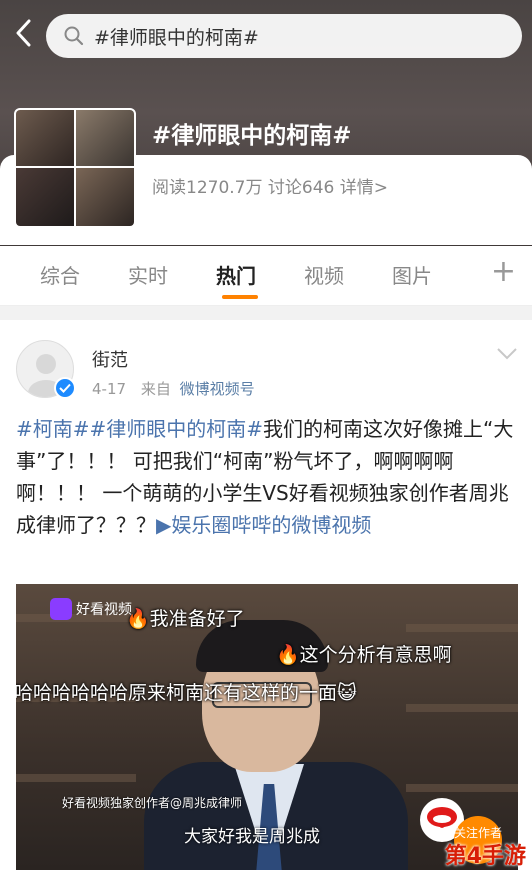 This screenshot has width=532, height=874. I want to click on back-arrow-icon, so click(23, 33).